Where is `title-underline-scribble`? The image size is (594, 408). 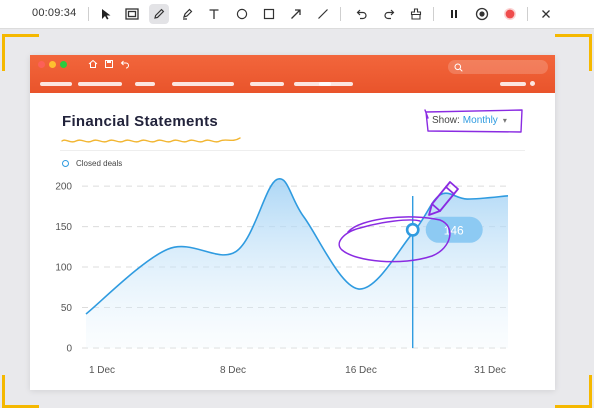
title-underline-scribble is located at coordinates (151, 140).